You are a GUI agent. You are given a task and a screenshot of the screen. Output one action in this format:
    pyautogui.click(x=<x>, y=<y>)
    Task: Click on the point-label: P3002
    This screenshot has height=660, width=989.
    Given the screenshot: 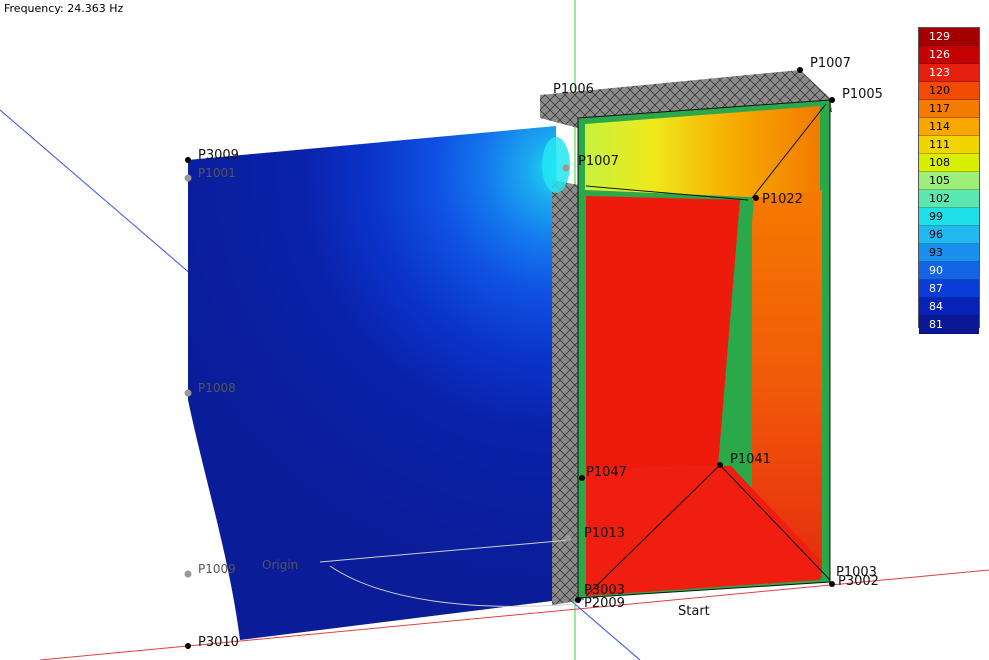 What is the action you would take?
    pyautogui.click(x=858, y=581)
    